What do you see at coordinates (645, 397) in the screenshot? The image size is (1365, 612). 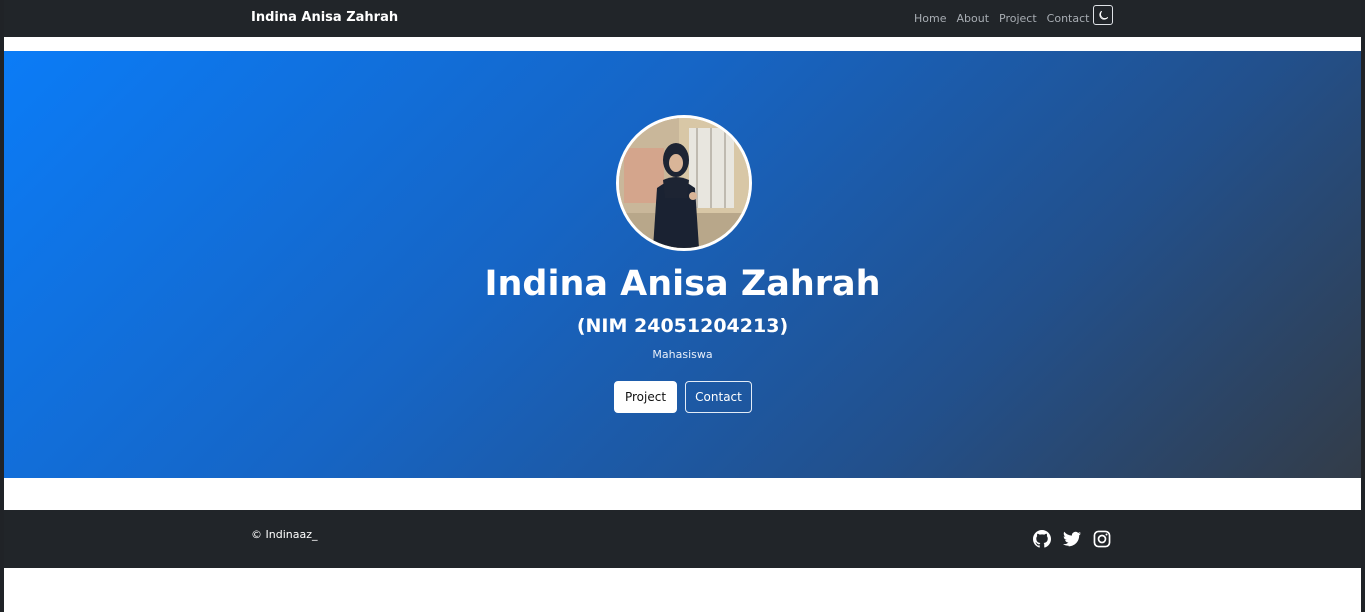 I see `project-button: Project` at bounding box center [645, 397].